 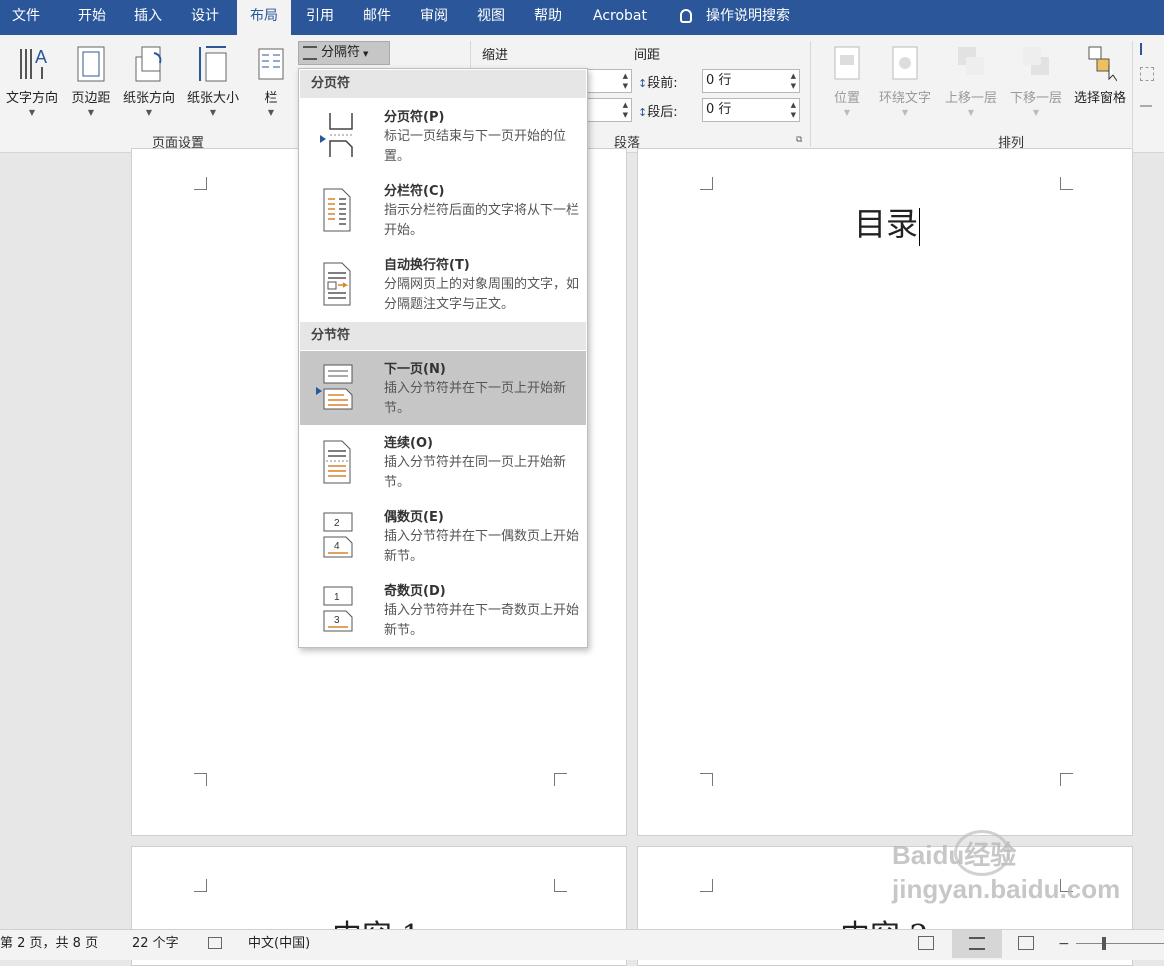 I want to click on text-direction-button: A 文字方向 ▼, so click(x=32, y=85).